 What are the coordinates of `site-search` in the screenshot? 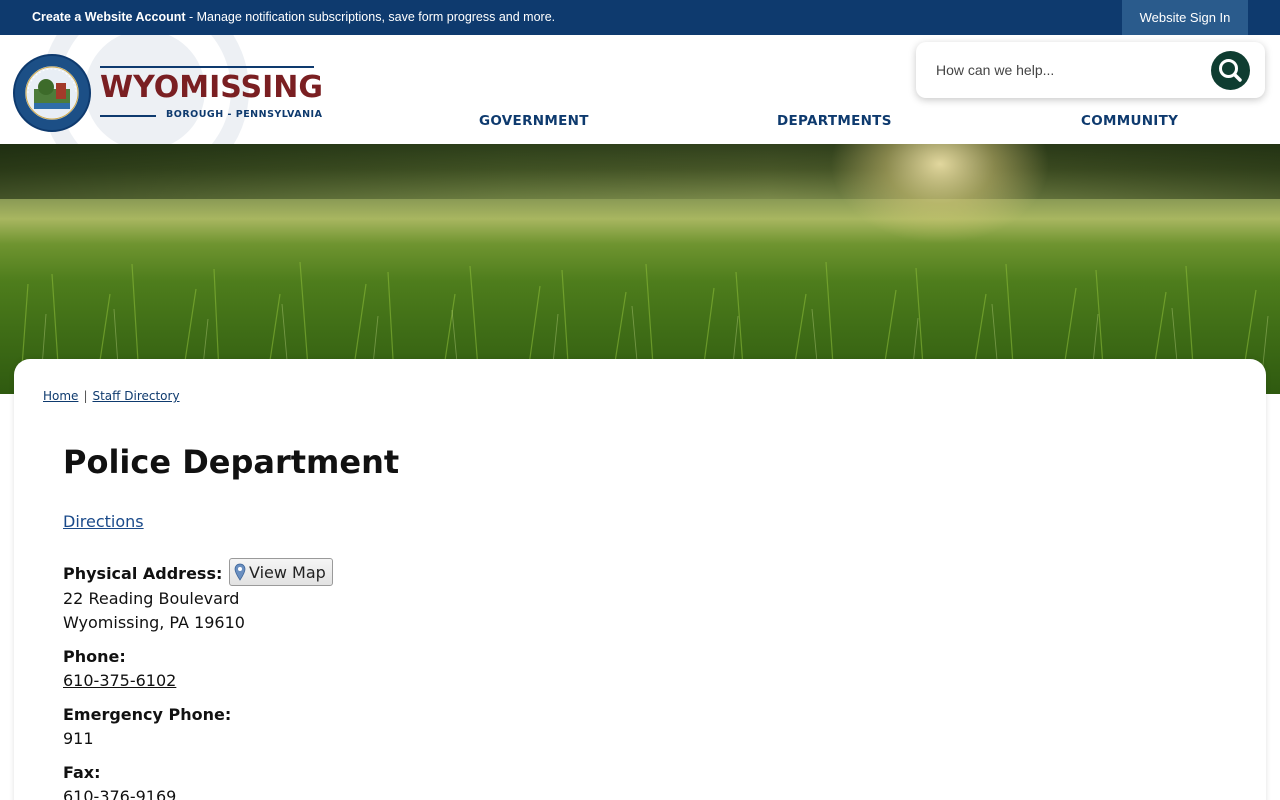 It's located at (1090, 70).